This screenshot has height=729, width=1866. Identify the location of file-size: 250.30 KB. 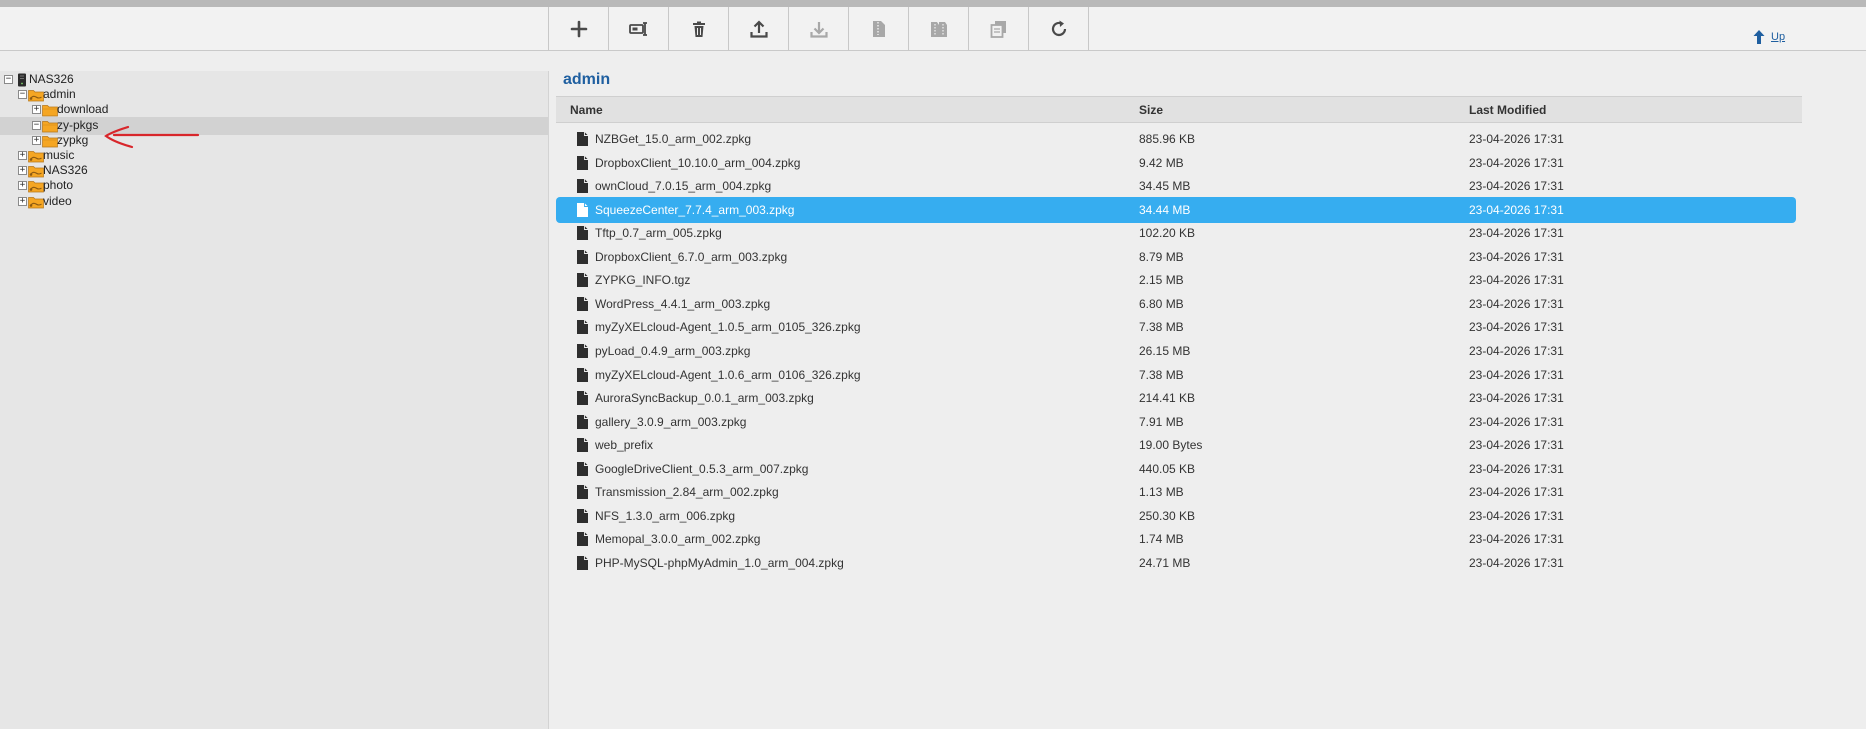
(1167, 515).